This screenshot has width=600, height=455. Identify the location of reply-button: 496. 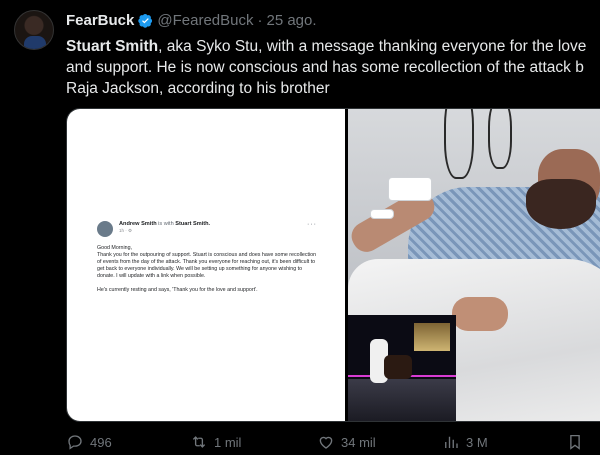
(89, 442).